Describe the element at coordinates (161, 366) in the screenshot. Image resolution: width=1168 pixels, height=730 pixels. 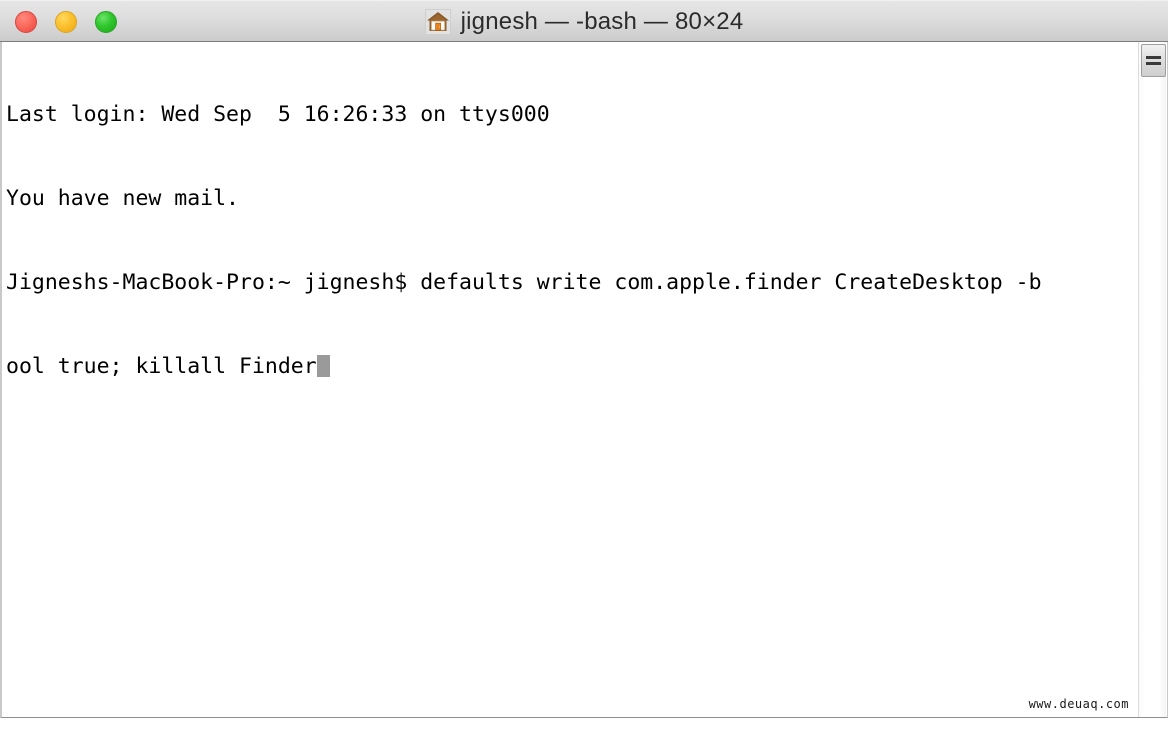
I see `terminal-line-text: ool true; killall Finder` at that location.